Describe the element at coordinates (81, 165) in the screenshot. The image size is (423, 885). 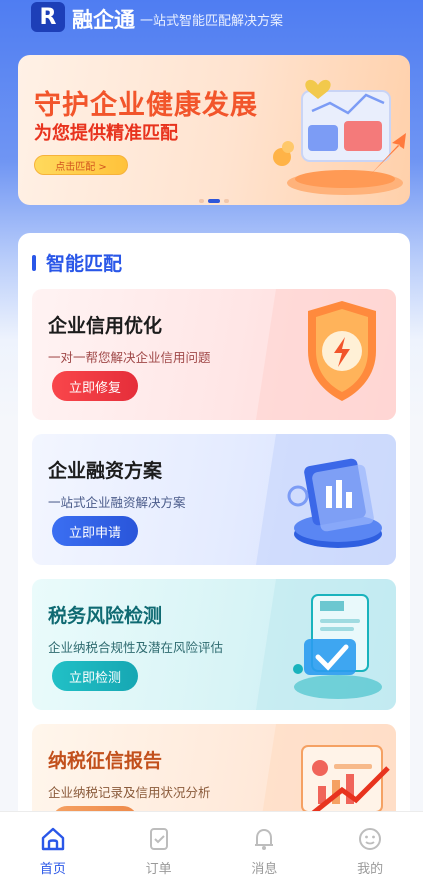
I see `match-button: 点击匹配 >` at that location.